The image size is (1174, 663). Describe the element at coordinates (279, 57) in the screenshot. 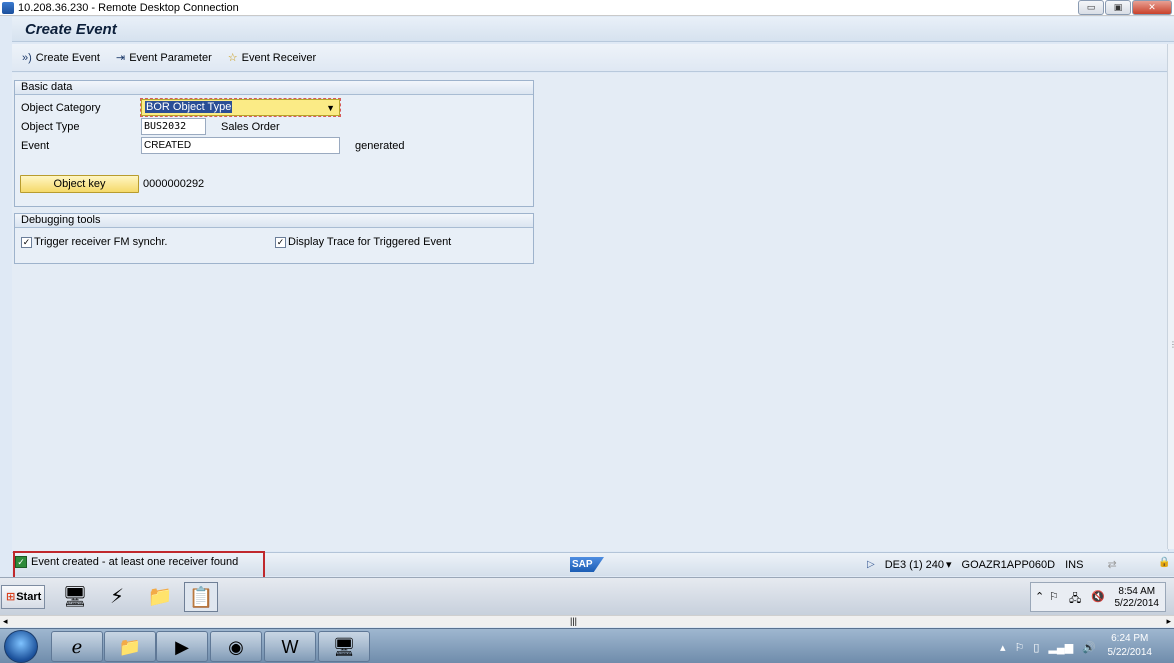

I see `event-receiver-label: Event Receiver` at that location.